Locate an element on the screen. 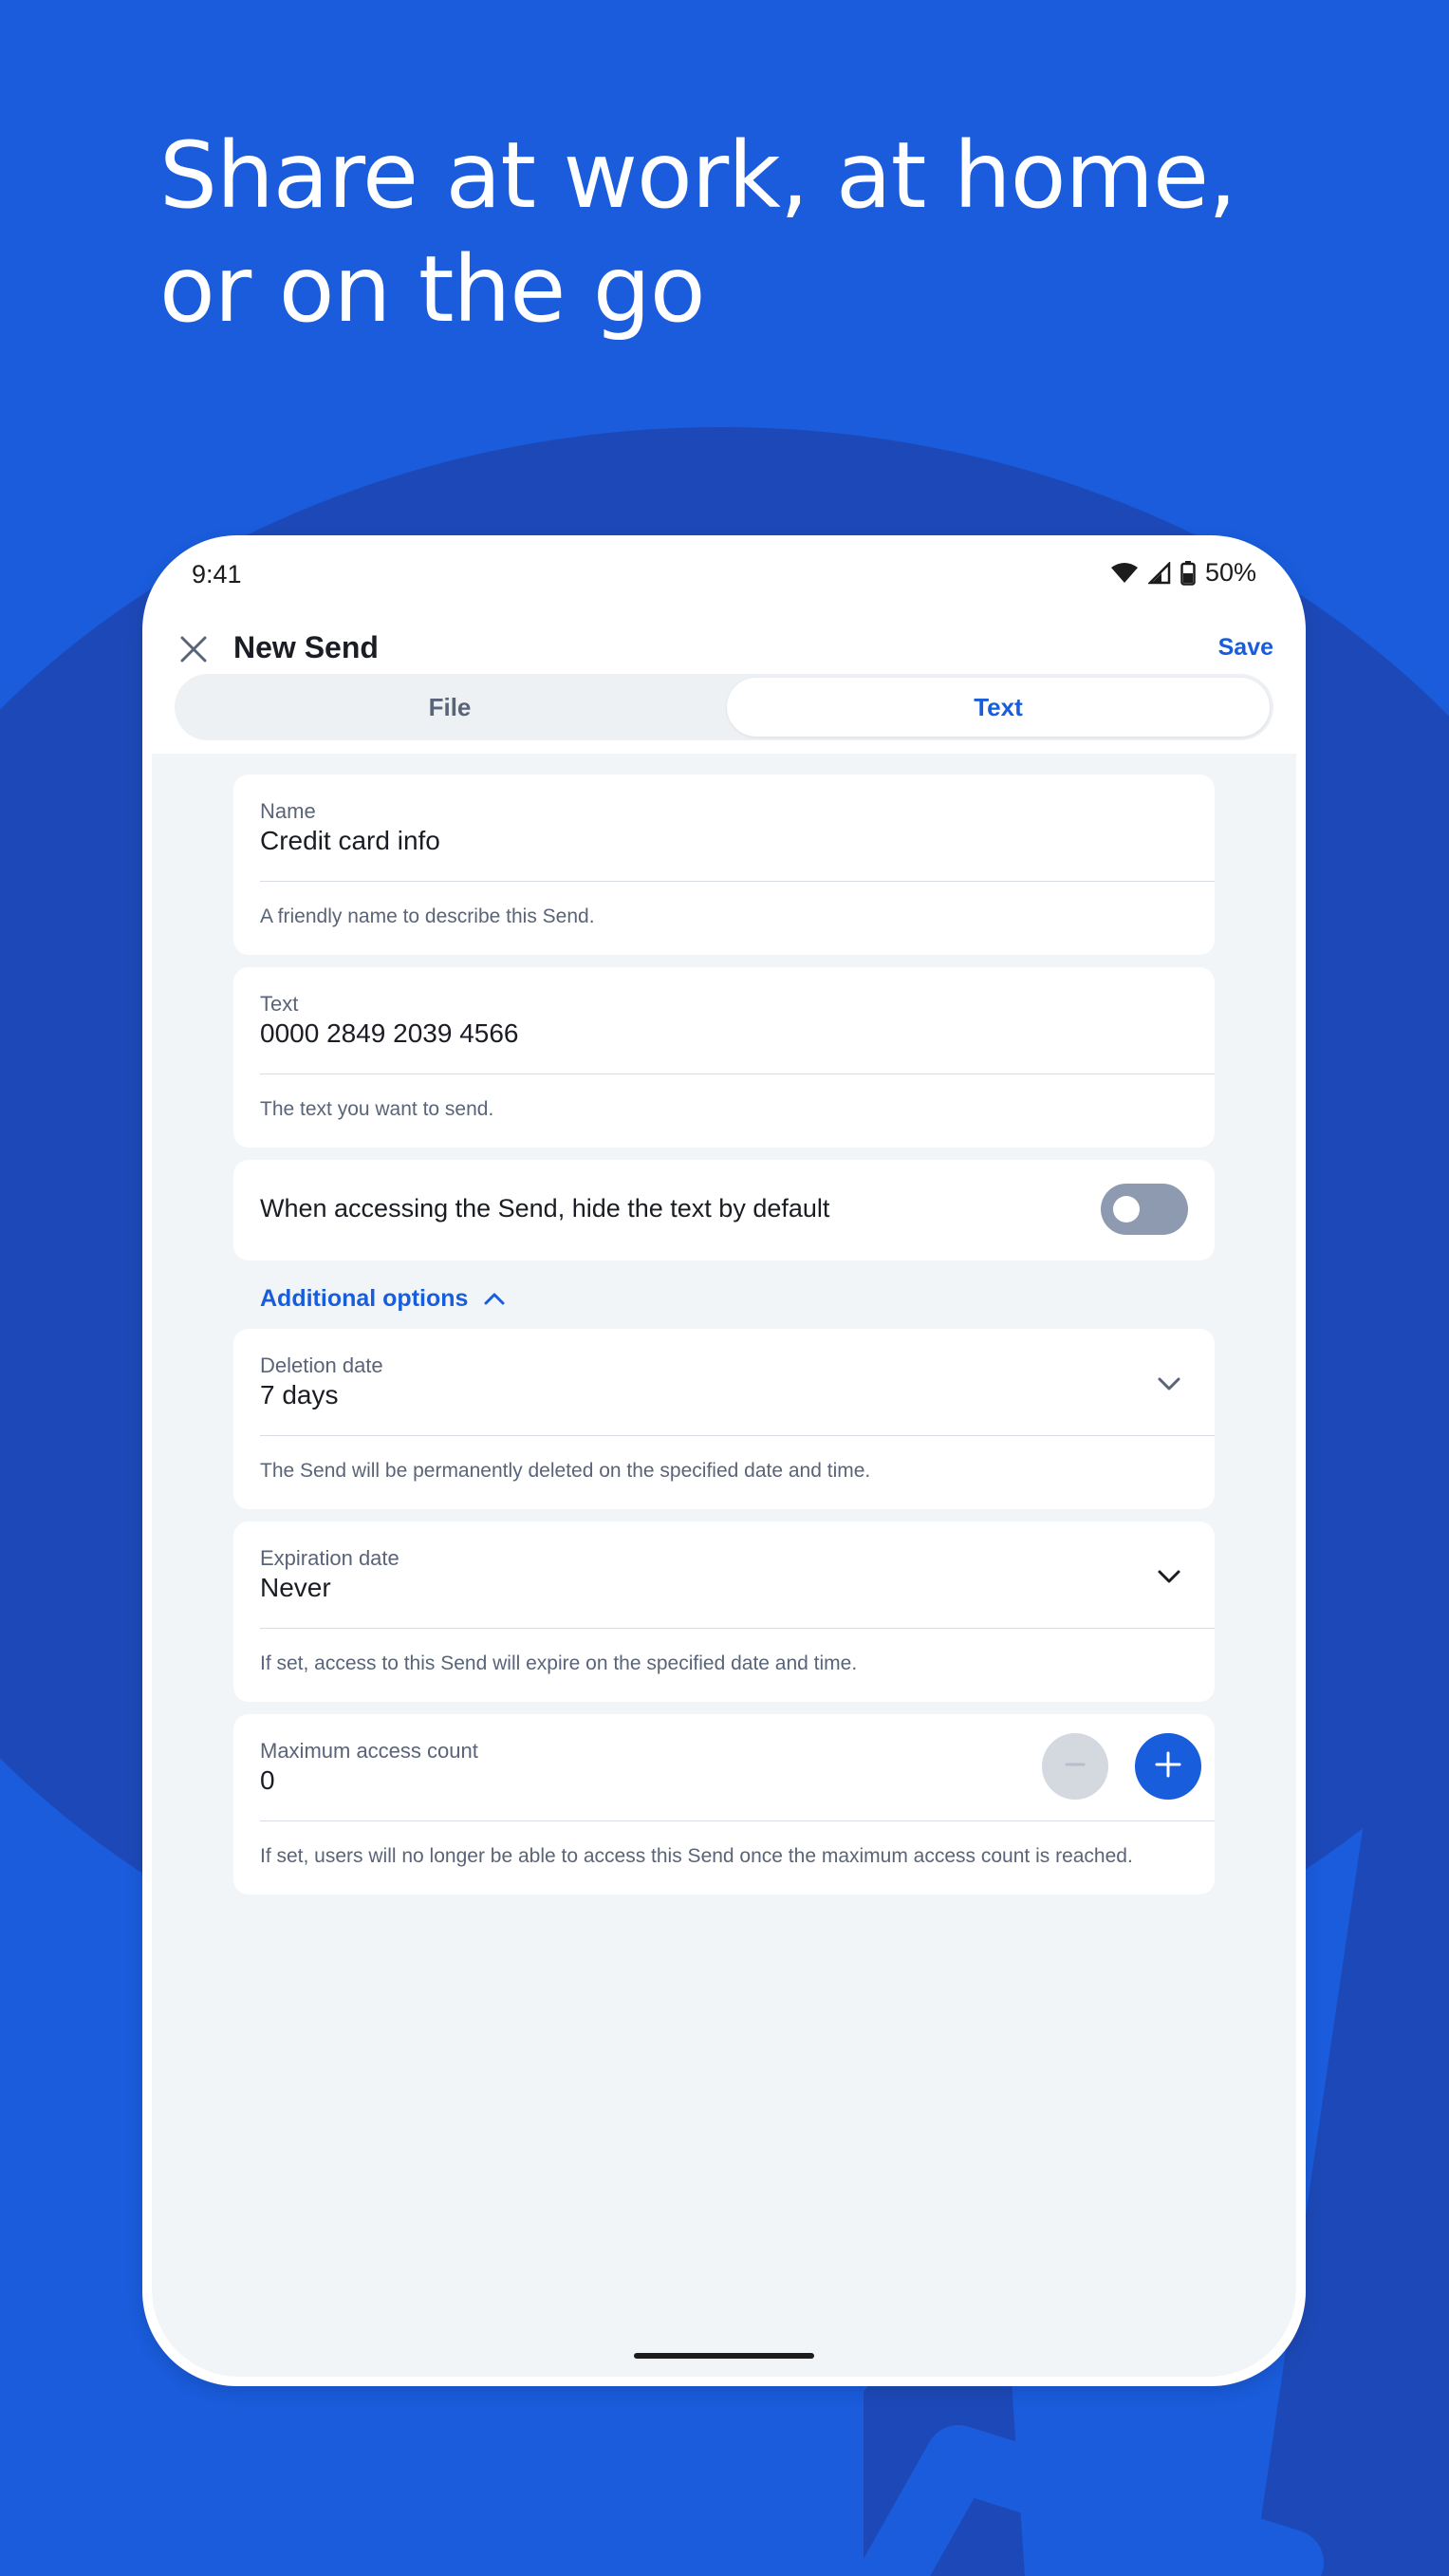  headline-line-2: or on the go is located at coordinates (432, 289).